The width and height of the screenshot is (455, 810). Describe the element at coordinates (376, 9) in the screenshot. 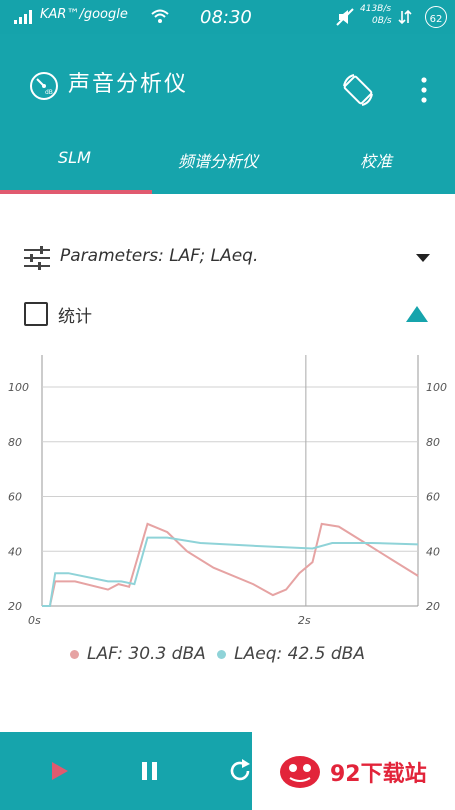

I see `net-speed-up: 413B/s` at that location.